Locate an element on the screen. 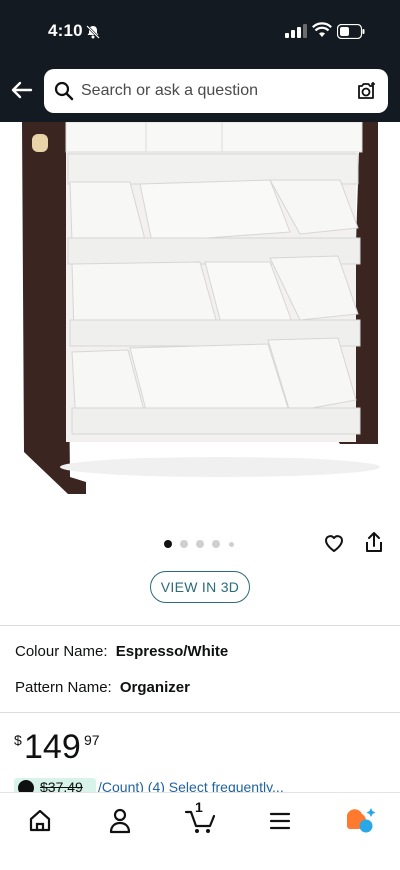 The height and width of the screenshot is (870, 400). camera-lens-icon is located at coordinates (366, 91).